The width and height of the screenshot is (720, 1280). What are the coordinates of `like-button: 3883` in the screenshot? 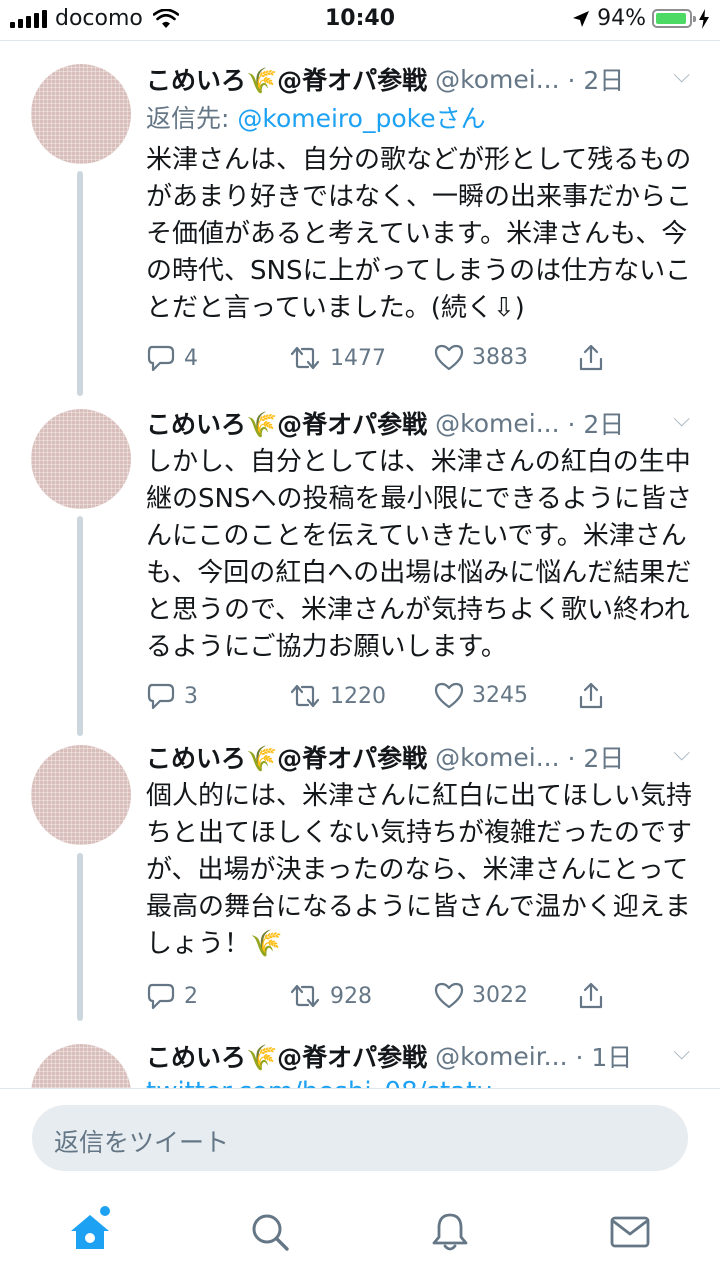 It's located at (481, 357).